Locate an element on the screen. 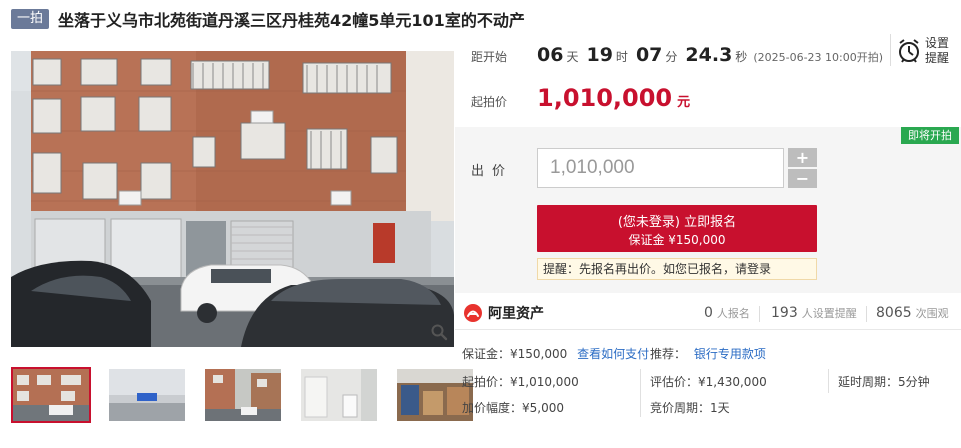 The image size is (961, 448). signup-button-label: (您未登录) 立即报名 is located at coordinates (677, 222).